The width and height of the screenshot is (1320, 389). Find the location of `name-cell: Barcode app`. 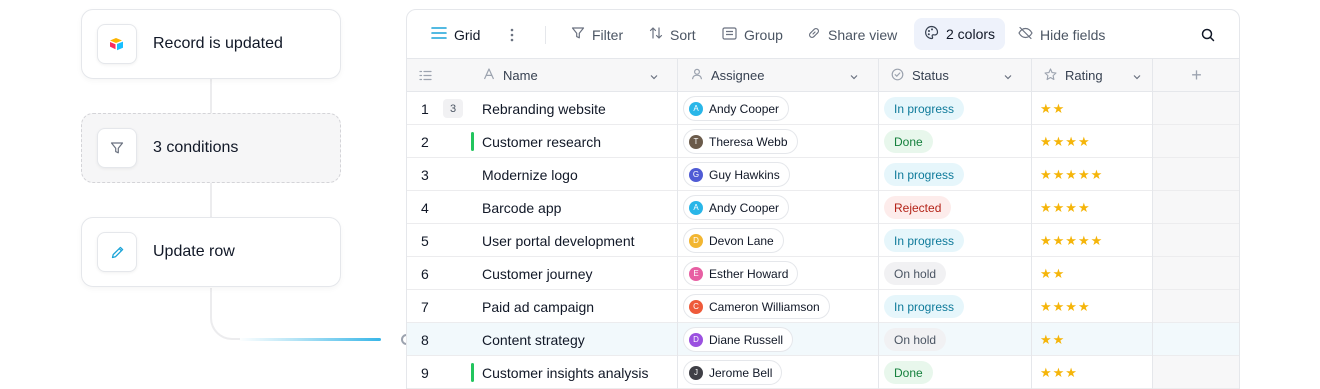

name-cell: Barcode app is located at coordinates (521, 207).